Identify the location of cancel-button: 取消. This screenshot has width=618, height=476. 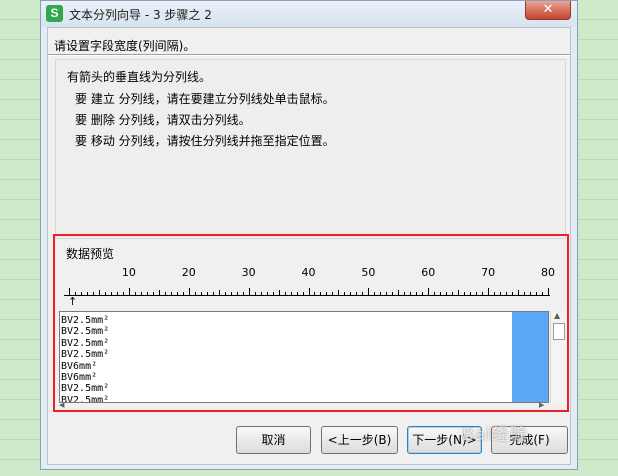
(273, 440).